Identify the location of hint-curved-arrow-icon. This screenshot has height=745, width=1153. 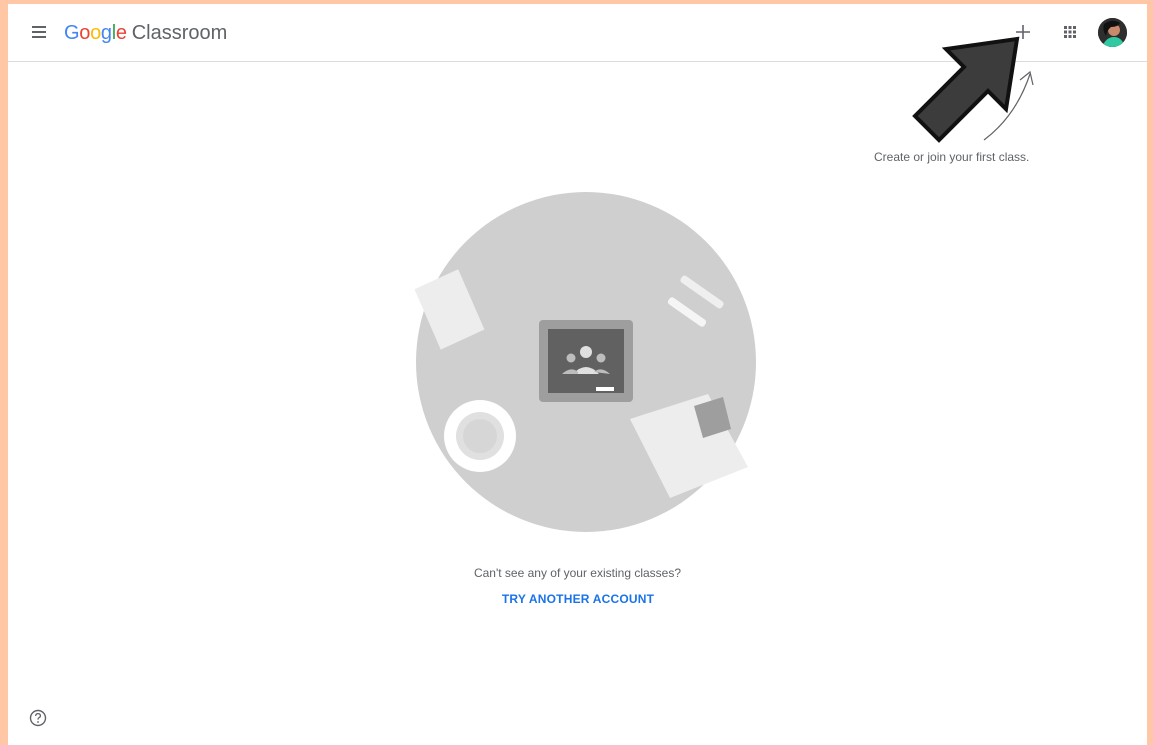
(1008, 105).